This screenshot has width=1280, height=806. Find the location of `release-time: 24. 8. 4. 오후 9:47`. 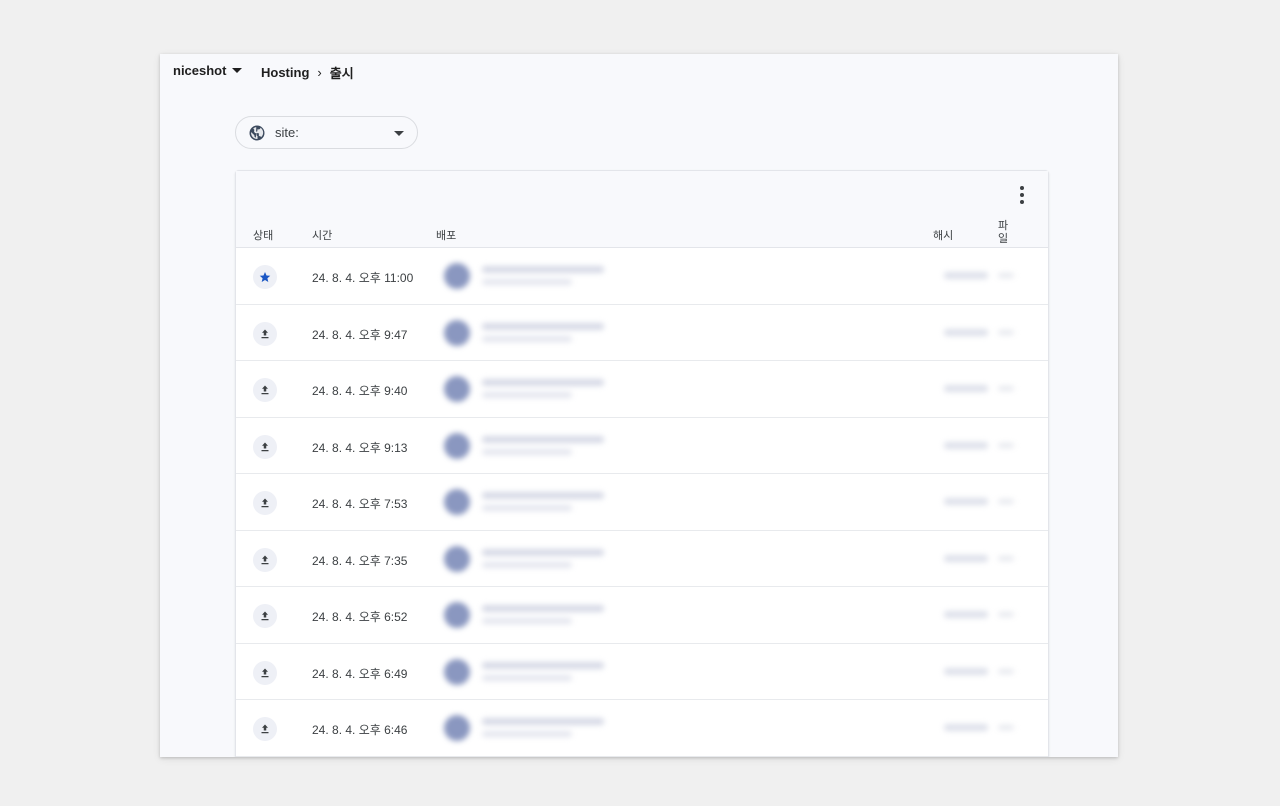

release-time: 24. 8. 4. 오후 9:47 is located at coordinates (360, 334).